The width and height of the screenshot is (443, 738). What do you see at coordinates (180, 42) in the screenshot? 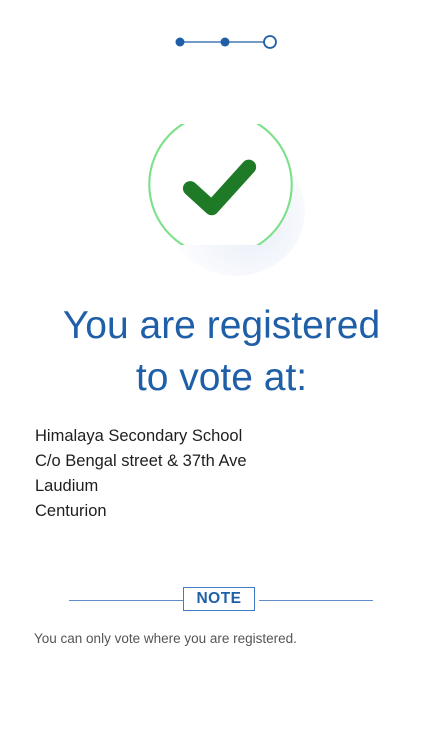
I see `step-dot-1-completed` at bounding box center [180, 42].